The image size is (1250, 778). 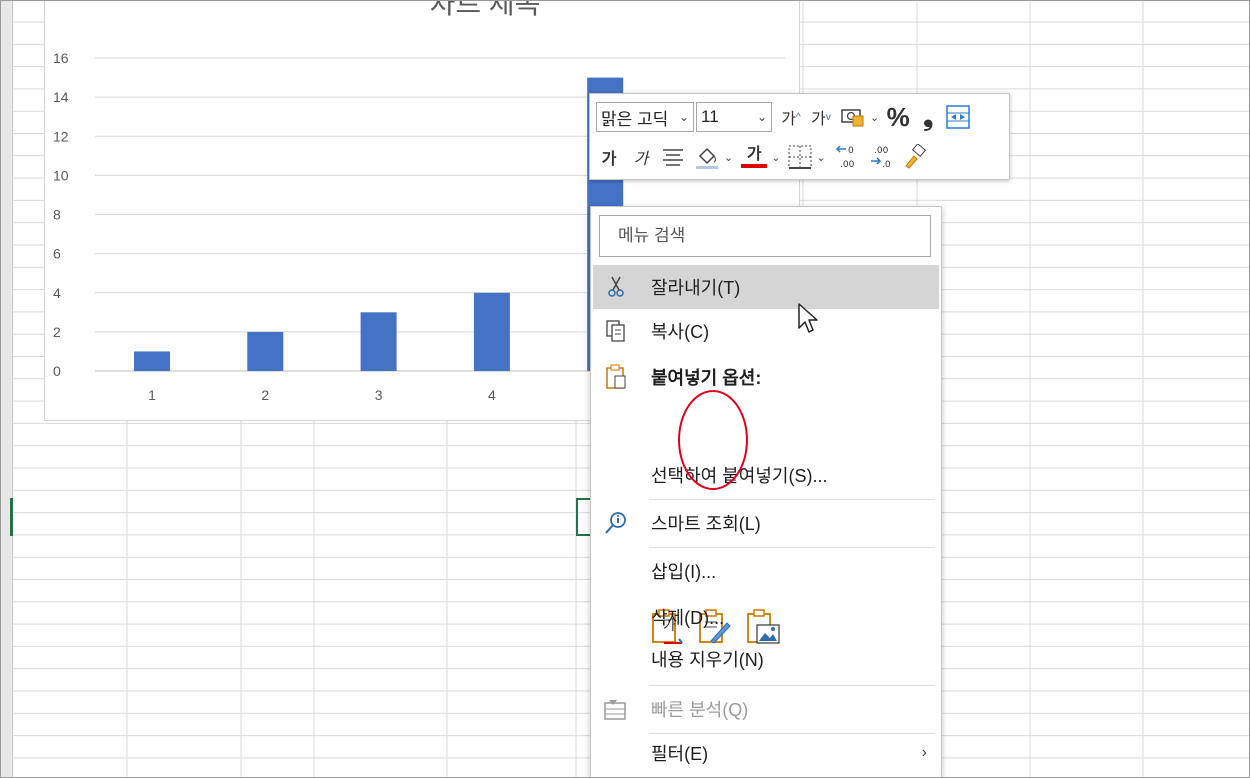 What do you see at coordinates (652, 235) in the screenshot?
I see `menu-search-placeholder: 메뉴 검색` at bounding box center [652, 235].